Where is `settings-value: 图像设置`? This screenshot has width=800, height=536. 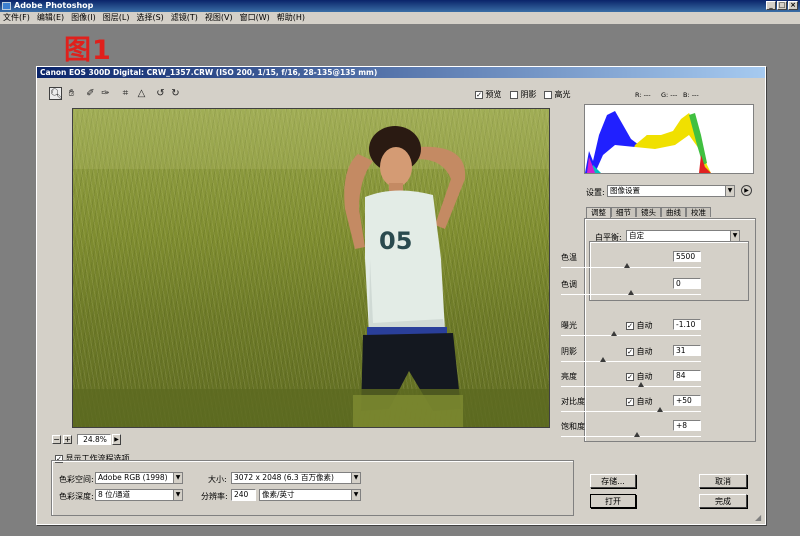
settings-value: 图像设置 is located at coordinates (625, 190).